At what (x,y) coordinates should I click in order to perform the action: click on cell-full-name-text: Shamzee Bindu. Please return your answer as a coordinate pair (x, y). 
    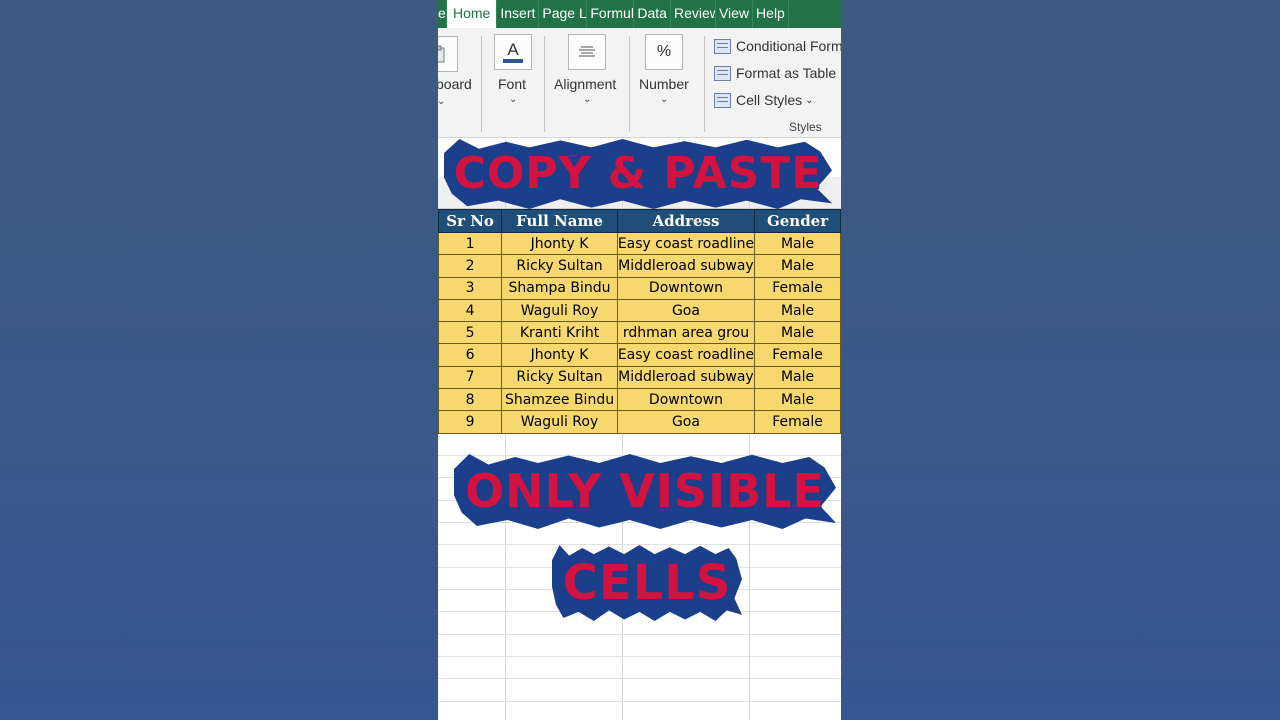
    Looking at the image, I should click on (559, 399).